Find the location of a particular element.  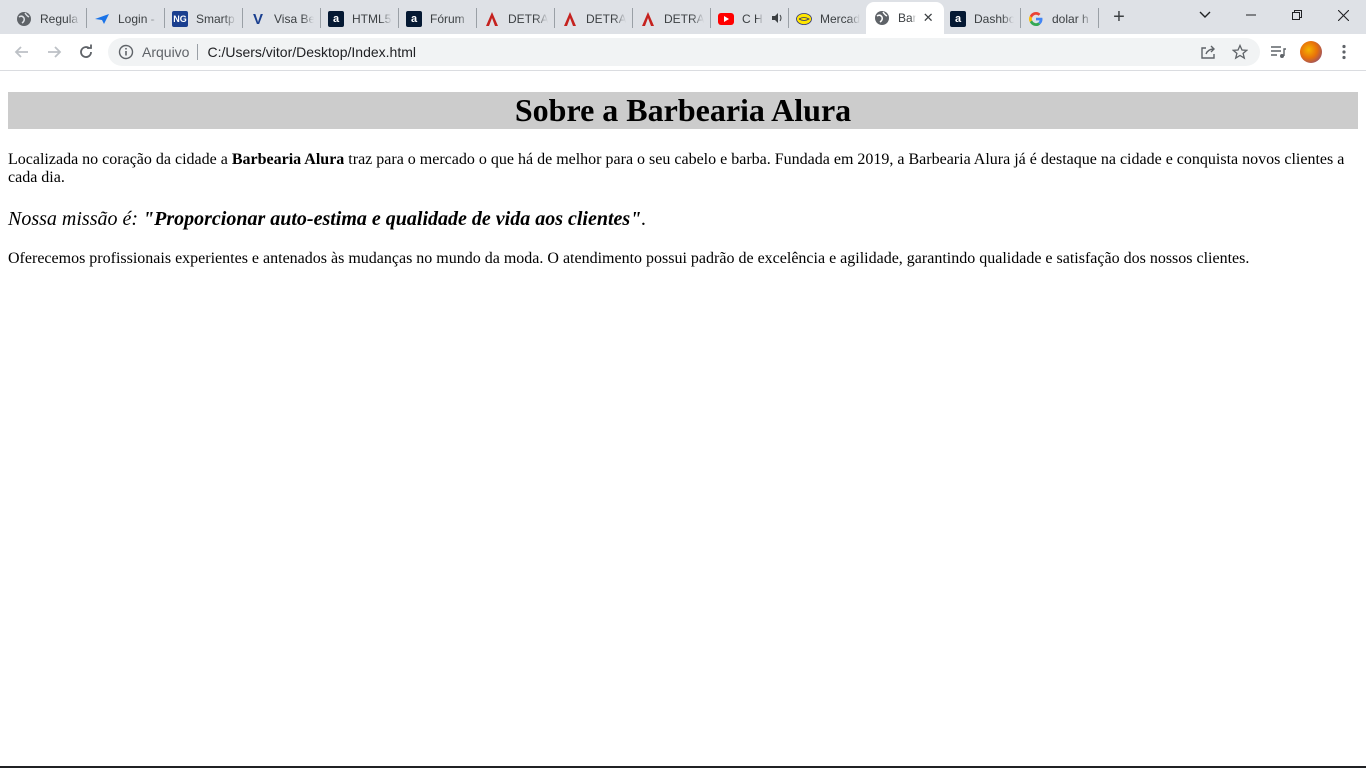

tab-title: Login - is located at coordinates (136, 19).